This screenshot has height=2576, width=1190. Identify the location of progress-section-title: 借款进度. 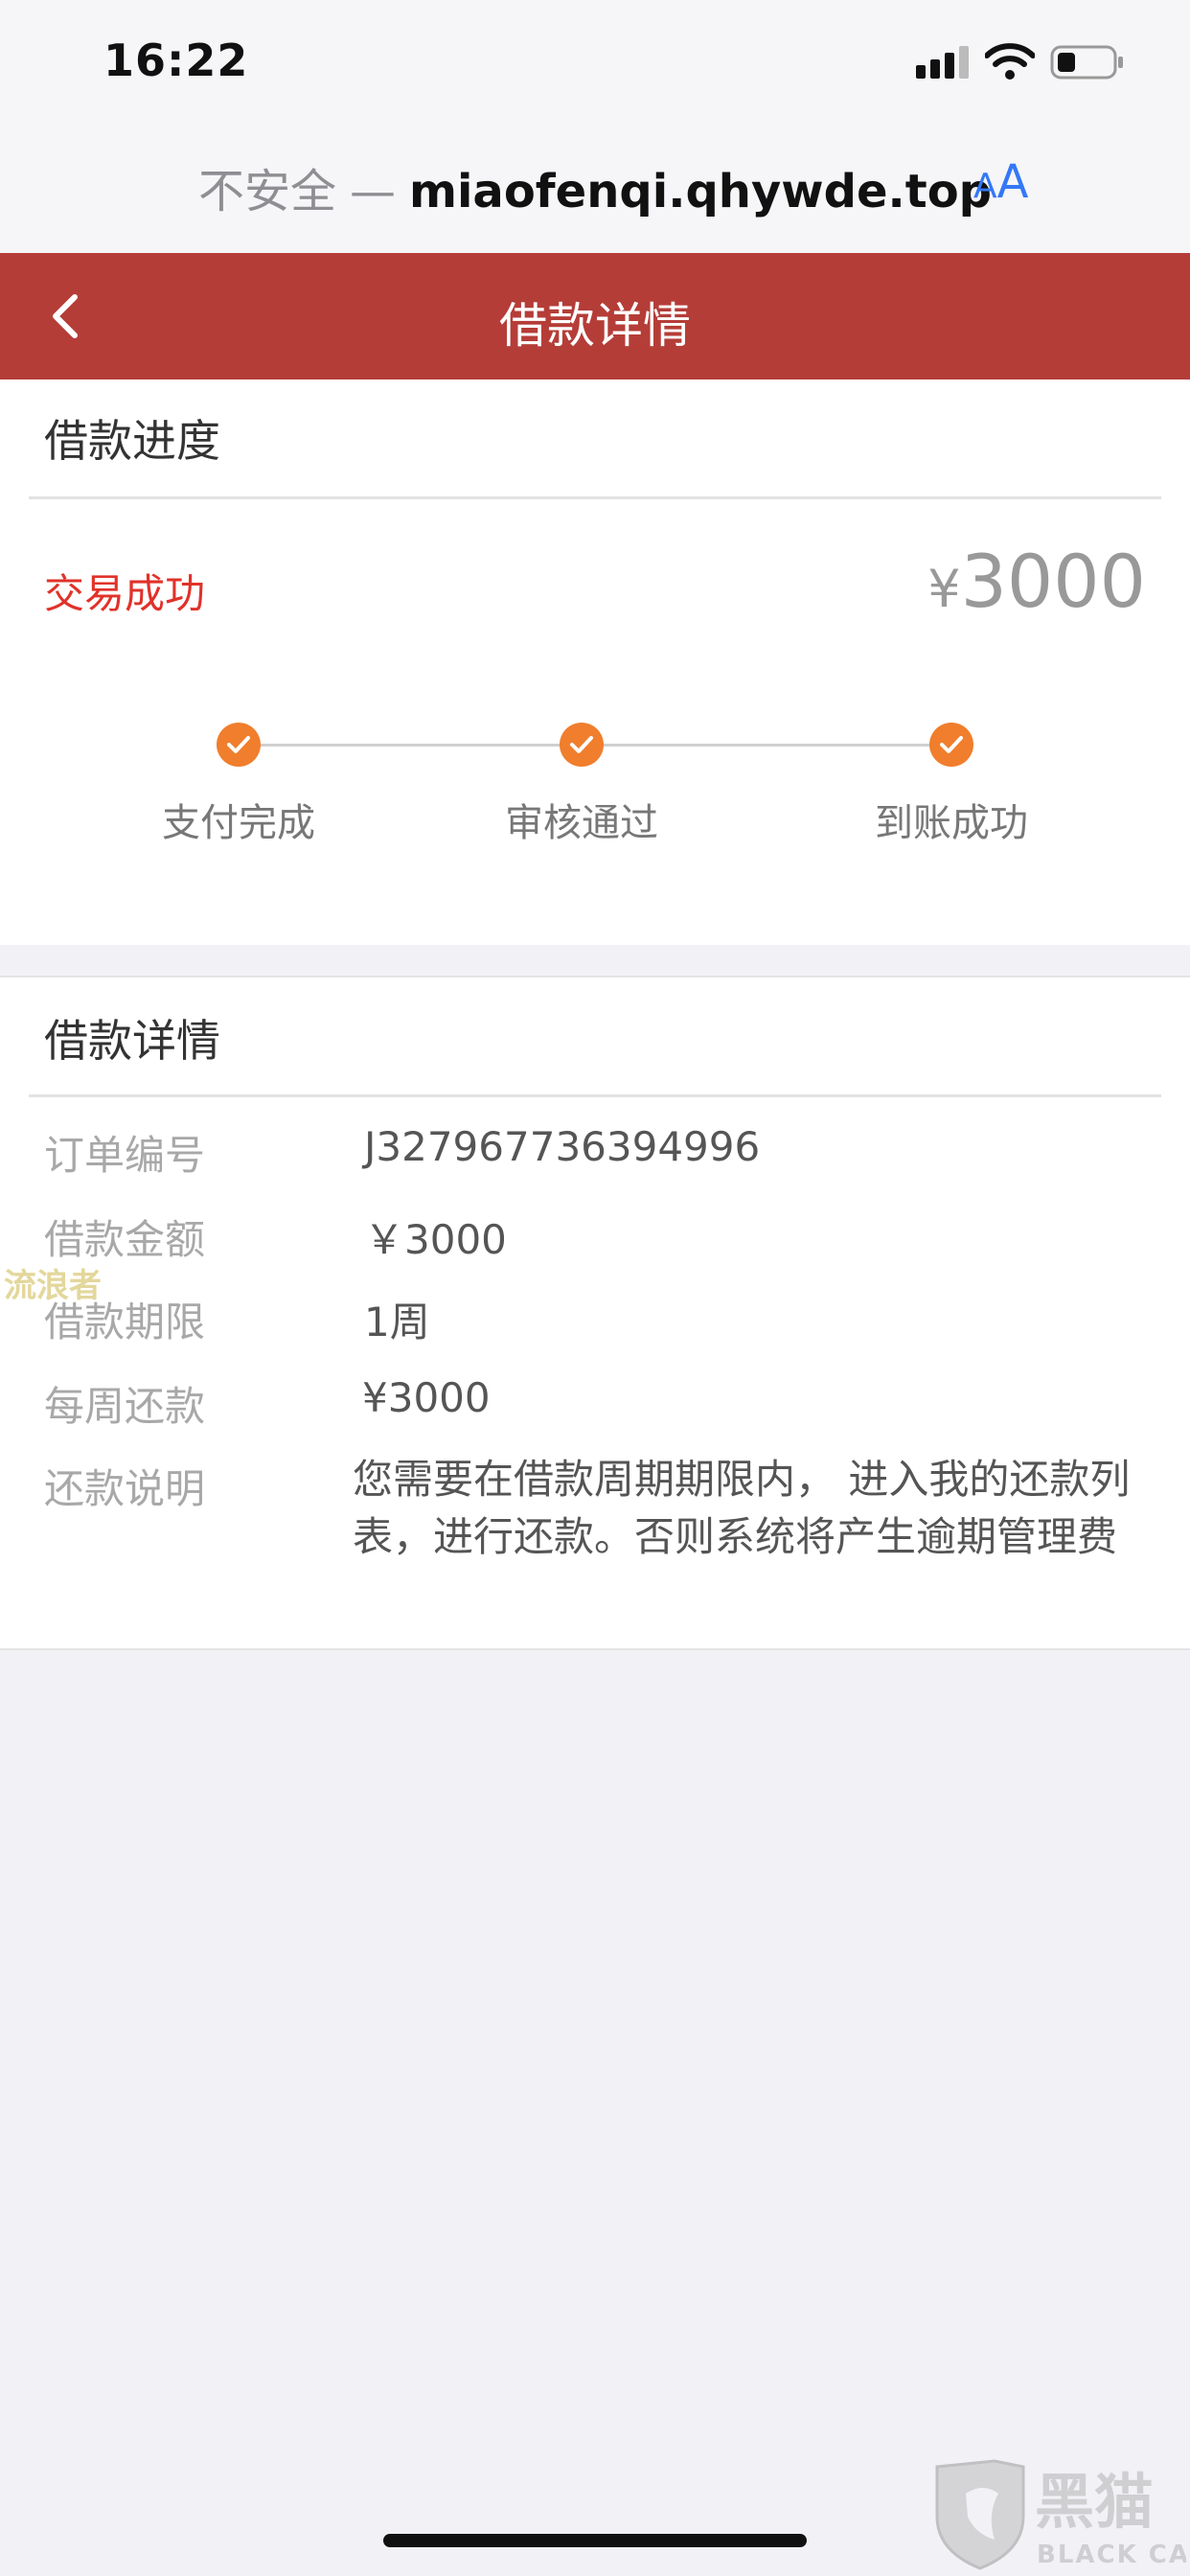
(132, 441).